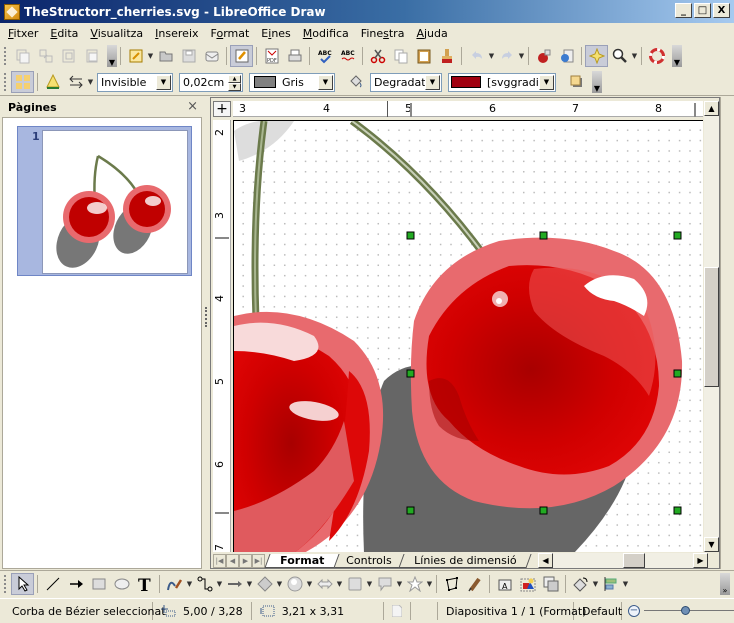 This screenshot has height=623, width=734. I want to click on close-button: X, so click(721, 10).